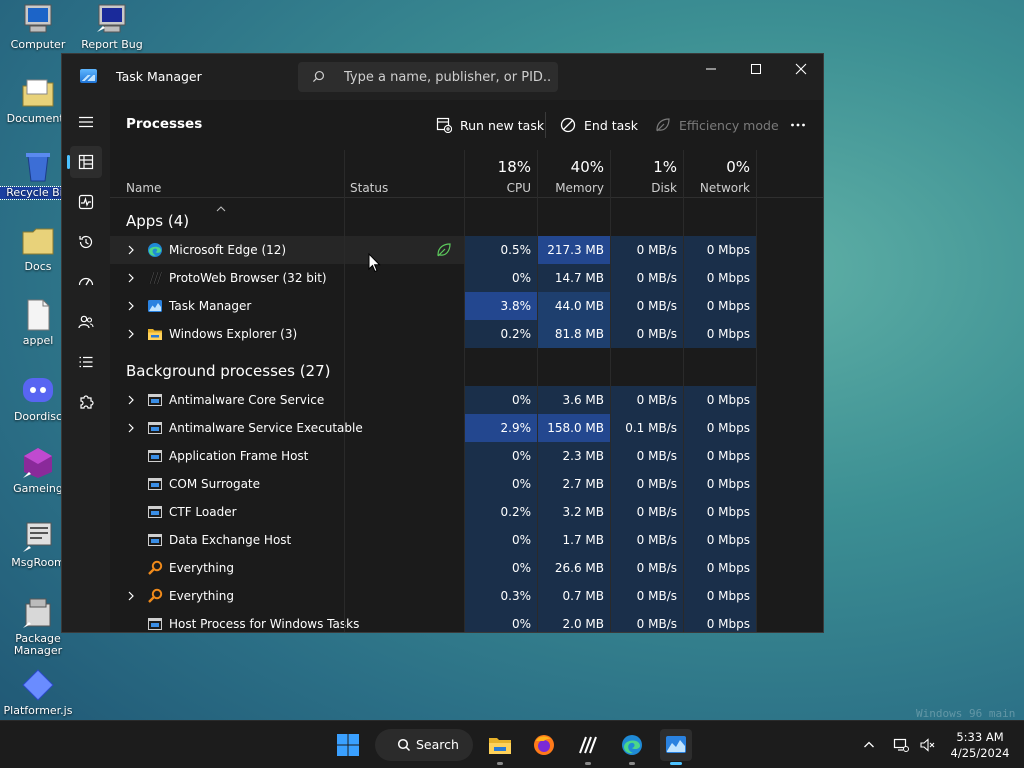 The image size is (1024, 768). Describe the element at coordinates (86, 402) in the screenshot. I see `nav-services` at that location.